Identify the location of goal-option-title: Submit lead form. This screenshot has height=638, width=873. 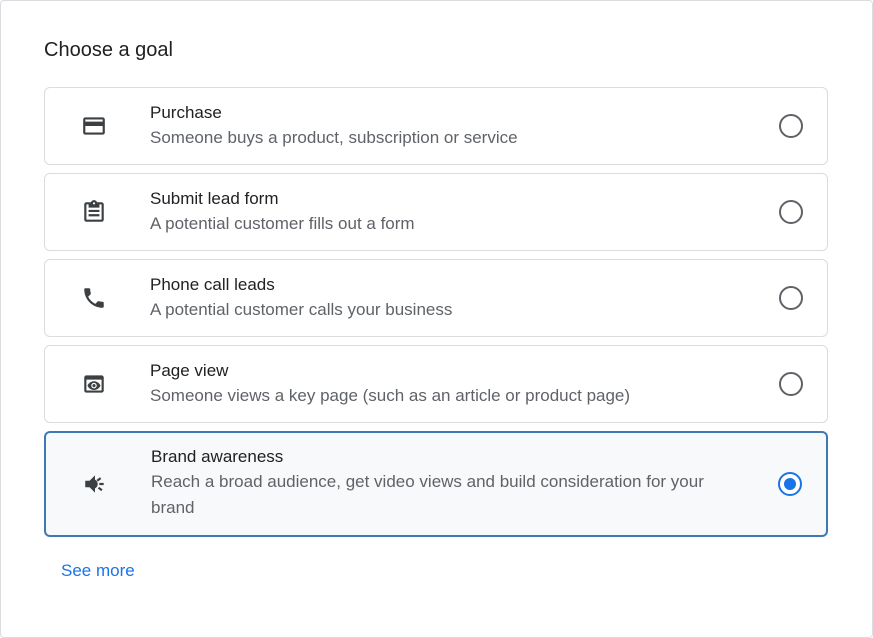
(214, 198).